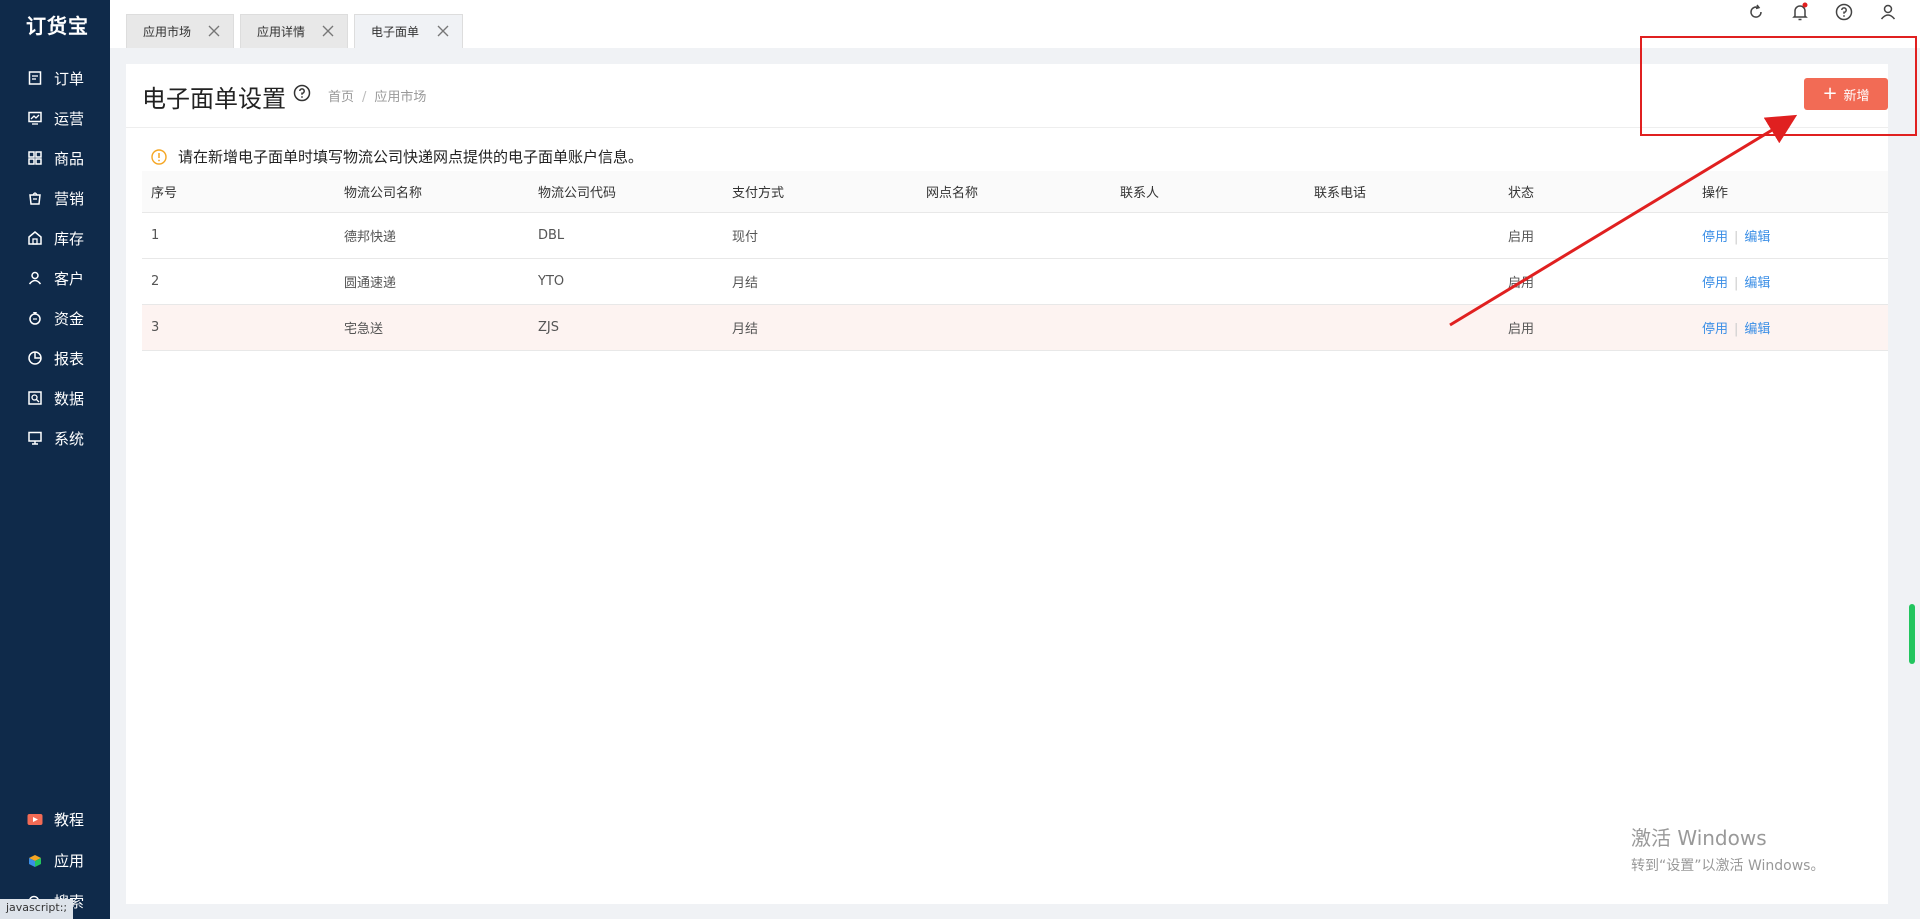 The image size is (1920, 919). What do you see at coordinates (1140, 193) in the screenshot?
I see `column-header: 联系人` at bounding box center [1140, 193].